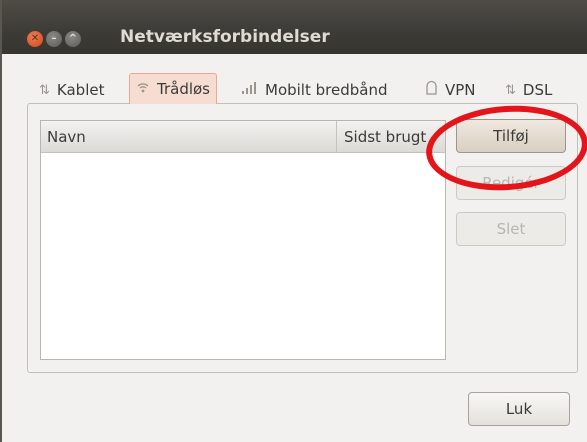 This screenshot has width=587, height=442. What do you see at coordinates (519, 409) in the screenshot?
I see `close-button: Luk` at bounding box center [519, 409].